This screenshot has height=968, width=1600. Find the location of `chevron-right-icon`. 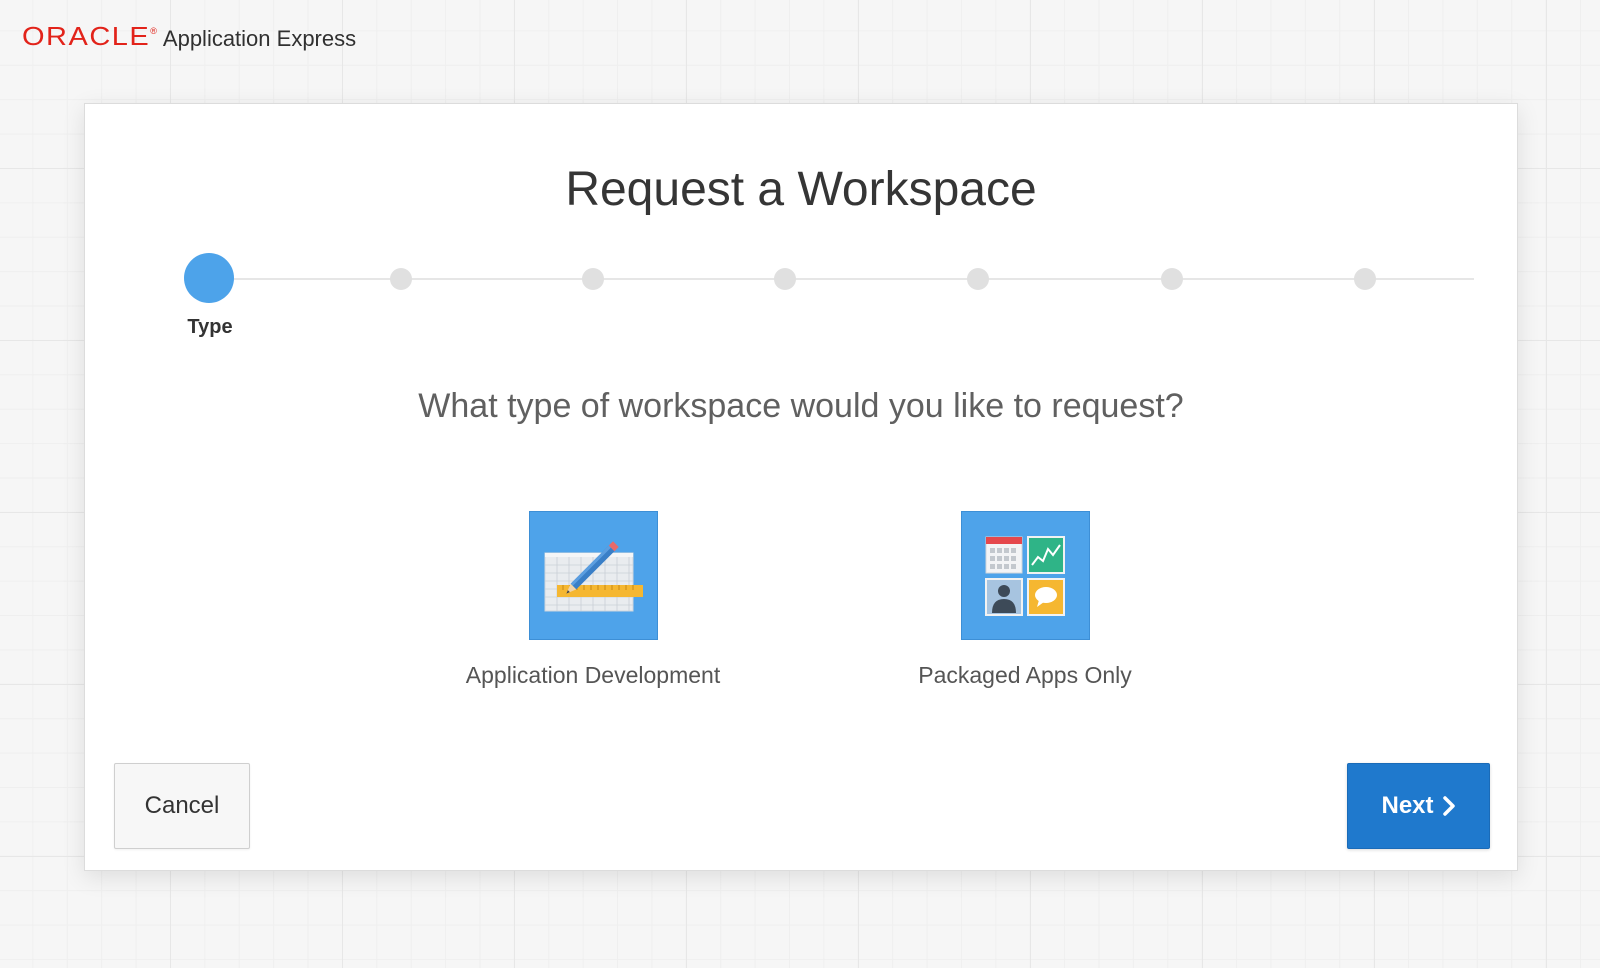

chevron-right-icon is located at coordinates (1448, 806).